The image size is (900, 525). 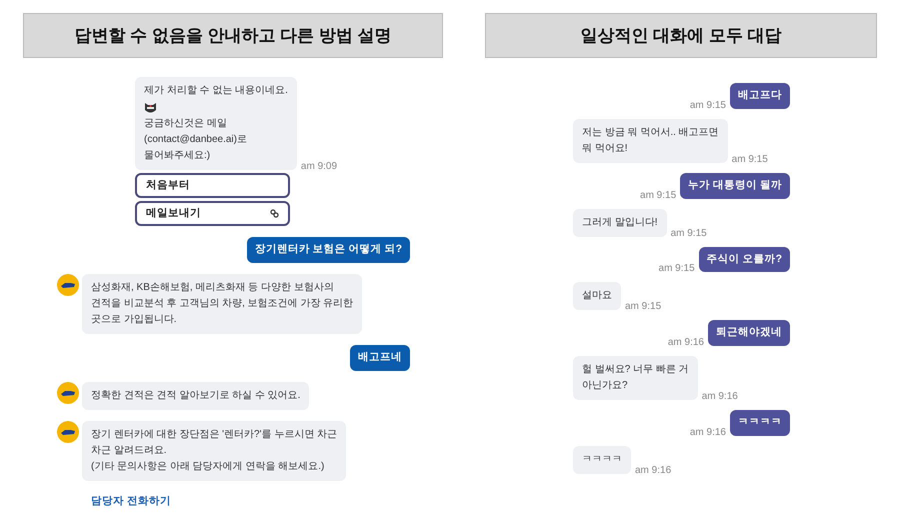 I want to click on raccoon-face-icon, so click(x=150, y=107).